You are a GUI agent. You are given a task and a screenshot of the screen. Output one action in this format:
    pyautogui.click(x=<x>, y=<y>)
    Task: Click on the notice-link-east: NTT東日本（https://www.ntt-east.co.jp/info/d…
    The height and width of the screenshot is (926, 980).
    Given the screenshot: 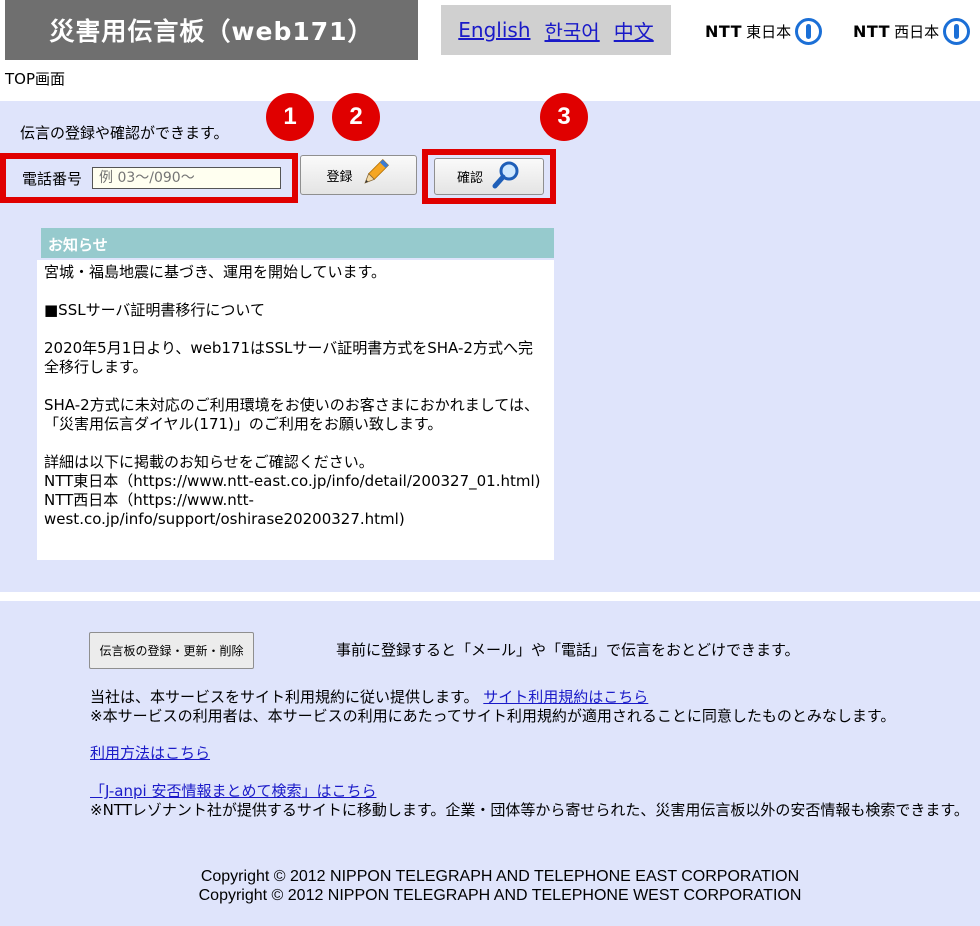 What is the action you would take?
    pyautogui.click(x=292, y=481)
    